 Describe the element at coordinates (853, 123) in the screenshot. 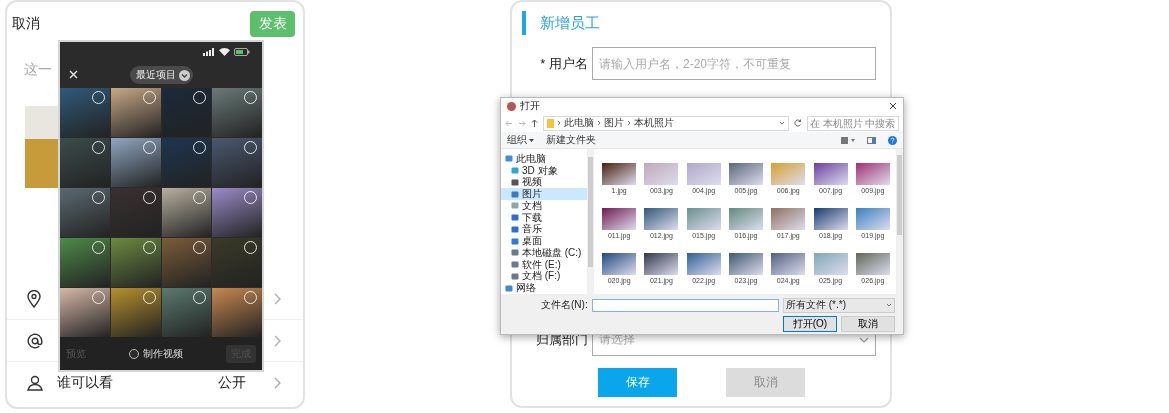

I see `search-field: 在 本机照片 中搜索` at that location.